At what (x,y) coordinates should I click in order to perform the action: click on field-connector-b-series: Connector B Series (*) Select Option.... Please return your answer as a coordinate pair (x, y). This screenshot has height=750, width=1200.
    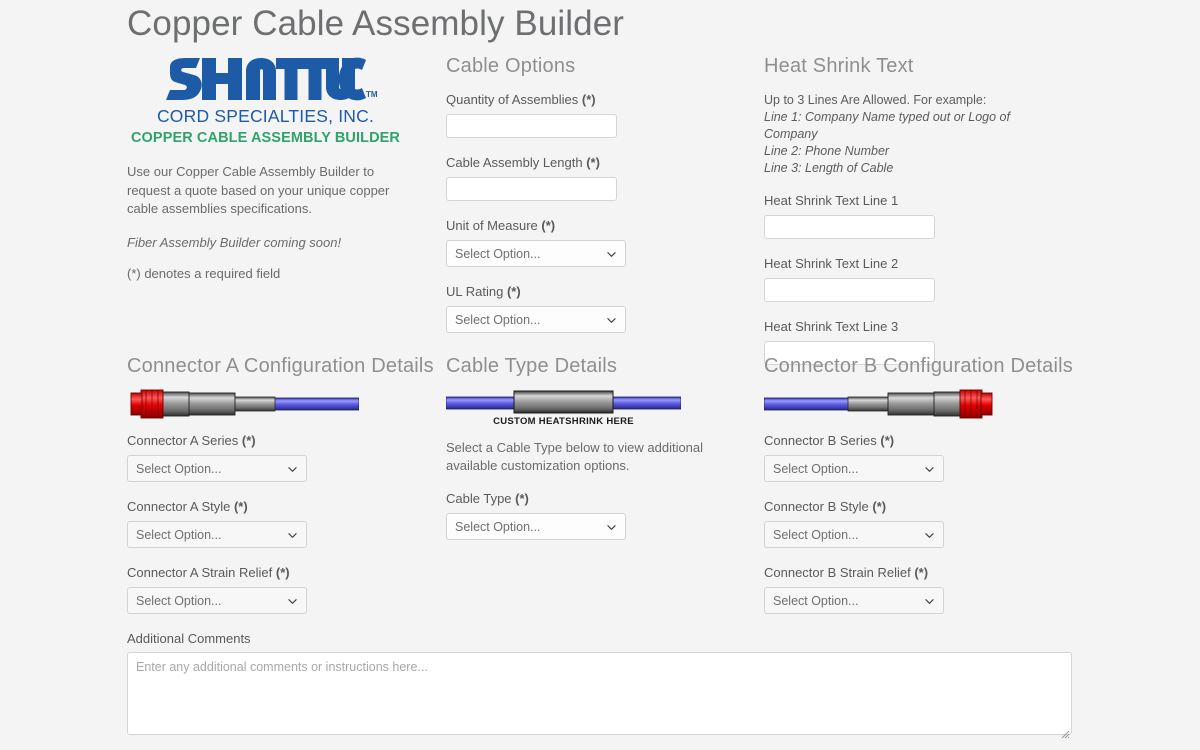
    Looking at the image, I should click on (909, 457).